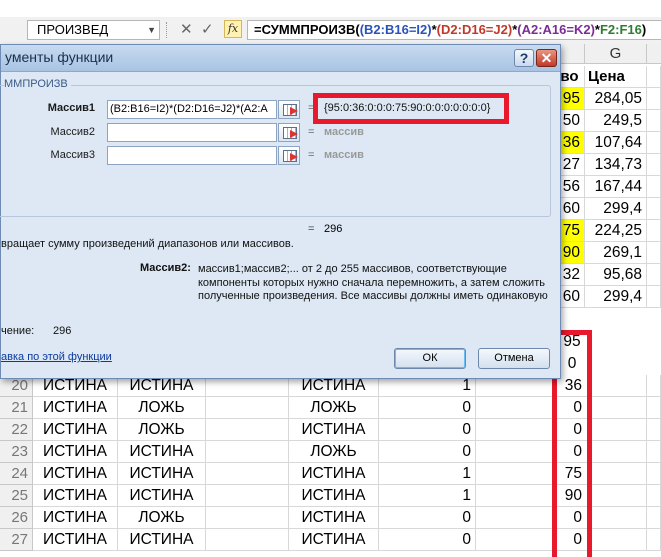  What do you see at coordinates (186, 30) in the screenshot?
I see `cancel-icon: ✕` at bounding box center [186, 30].